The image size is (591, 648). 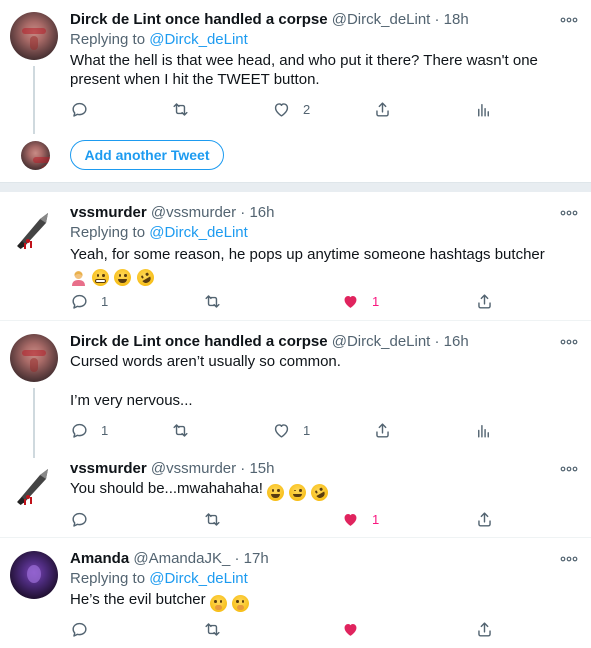 I want to click on replying-to: Replying to @Dirck_deLint, so click(x=159, y=40).